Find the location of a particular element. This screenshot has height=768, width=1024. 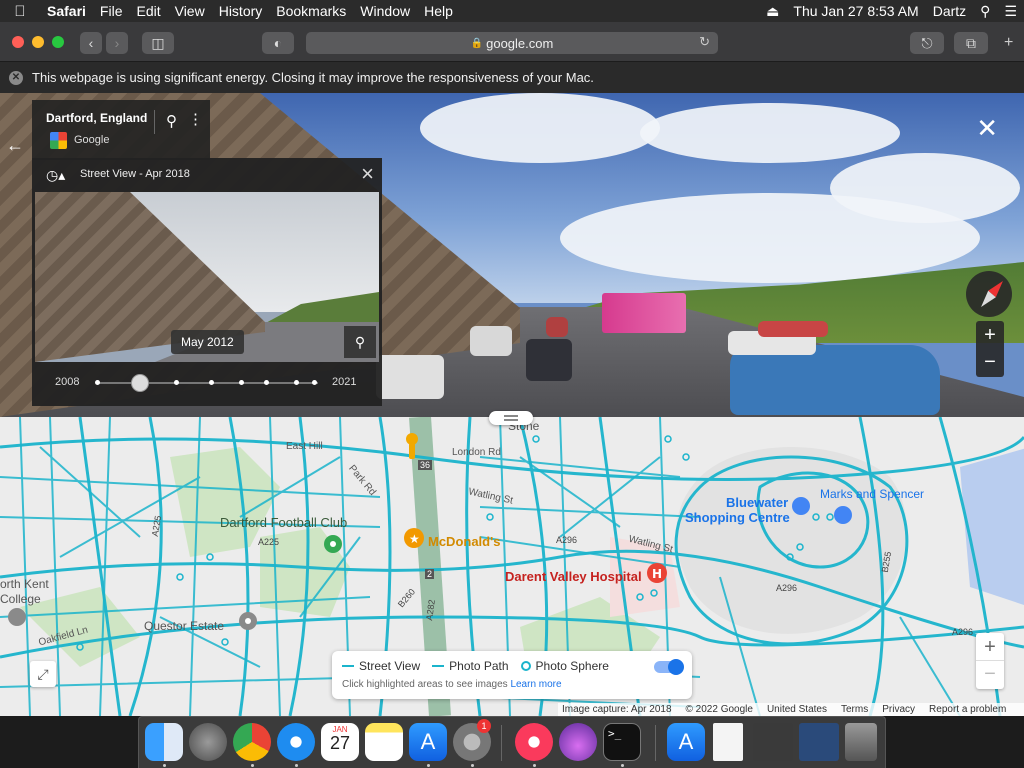

menubar-user: Dartz is located at coordinates (949, 11).